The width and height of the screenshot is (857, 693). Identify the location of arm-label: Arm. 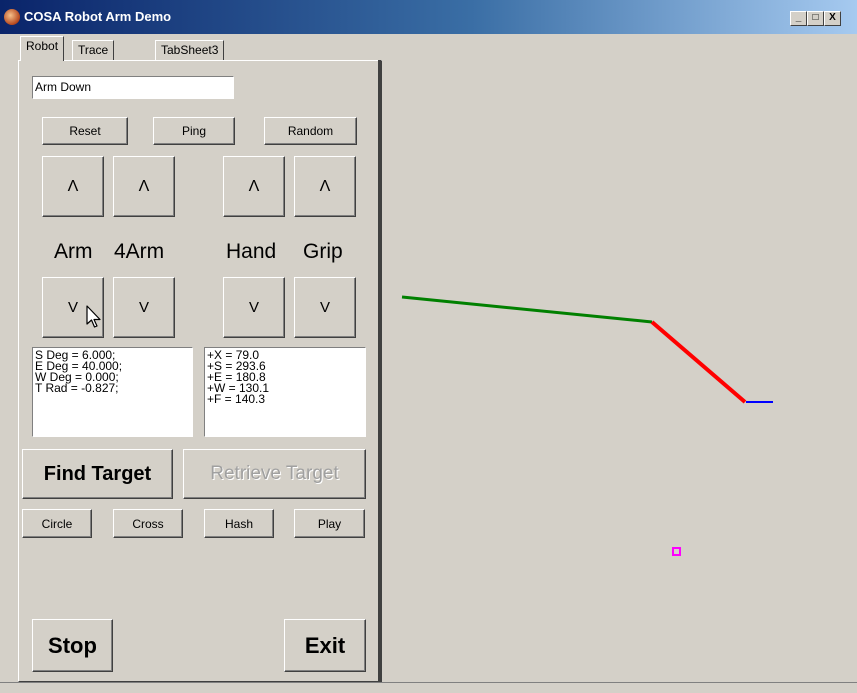
(73, 251).